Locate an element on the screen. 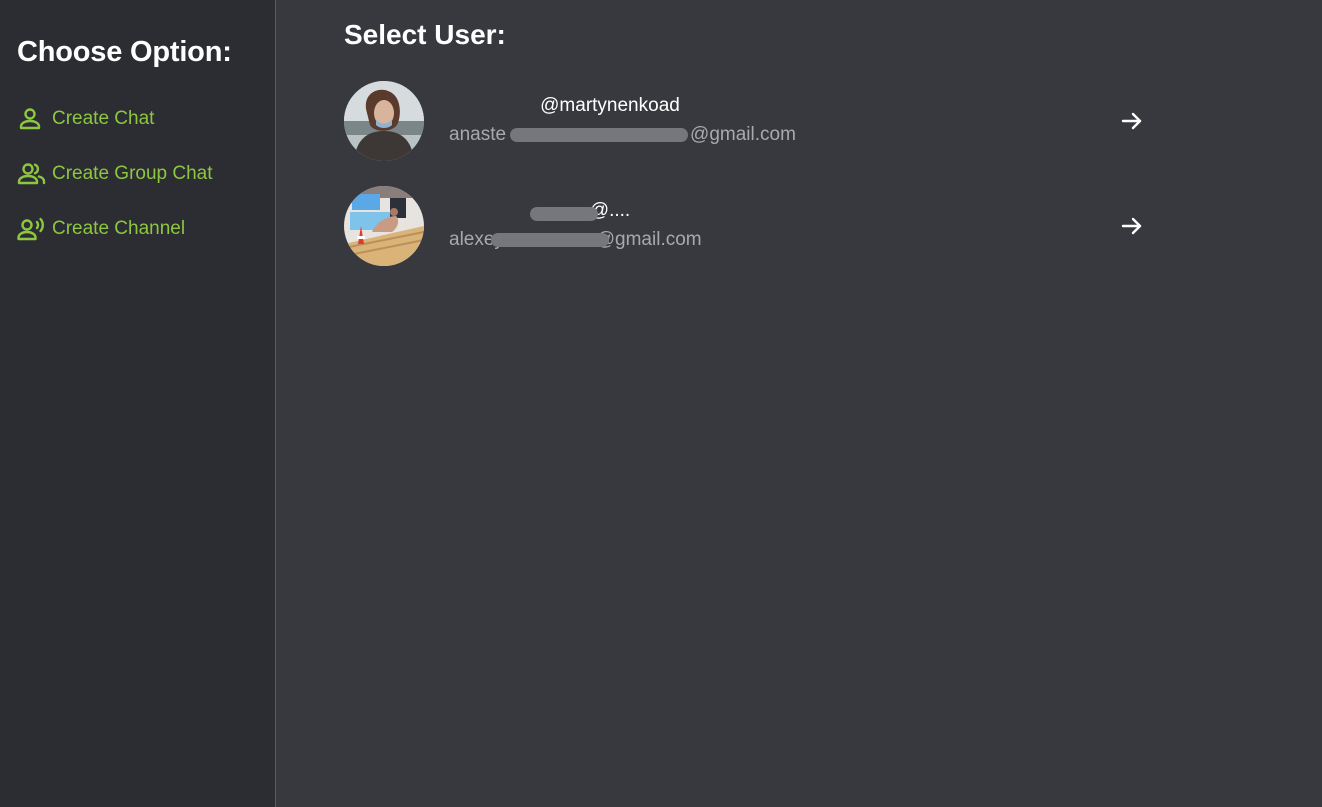  sidebar-title: Choose Option: is located at coordinates (124, 52).